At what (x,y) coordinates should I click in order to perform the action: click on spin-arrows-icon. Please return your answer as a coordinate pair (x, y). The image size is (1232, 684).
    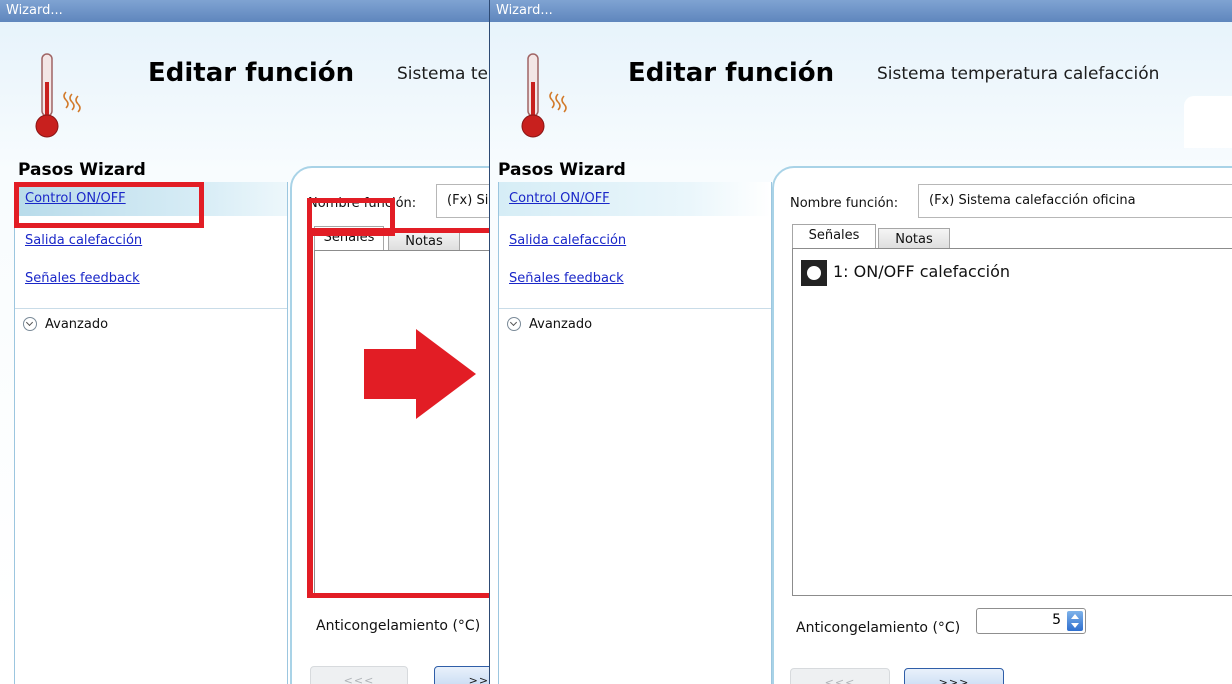
    Looking at the image, I should click on (1075, 621).